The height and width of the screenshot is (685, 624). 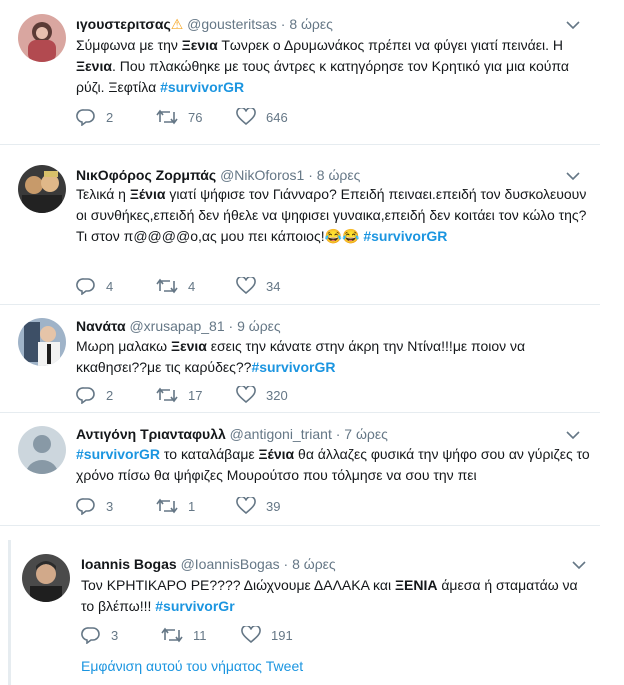 I want to click on show-thread-link: Εμφάνιση αυτού του νήματος Tweet, so click(x=192, y=666).